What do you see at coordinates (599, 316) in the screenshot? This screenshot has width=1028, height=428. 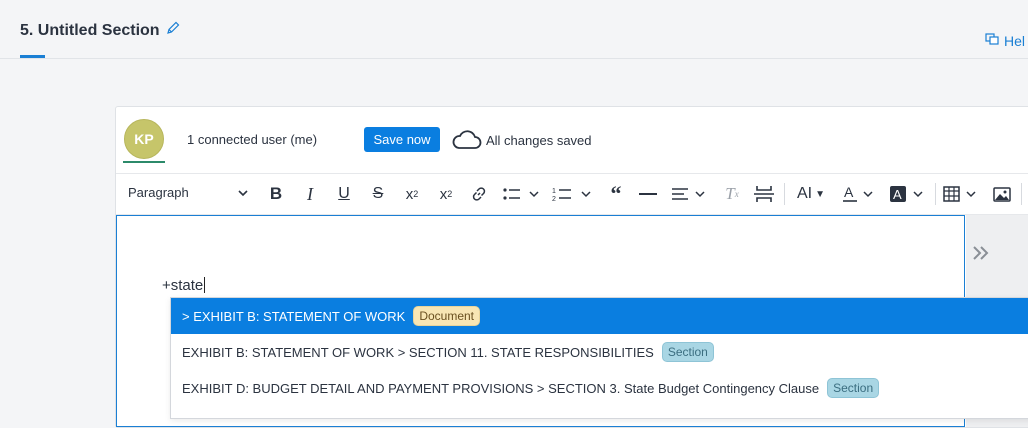 I see `suggestion-item: > EXHIBIT B: STATEMENT OF WORK Document` at bounding box center [599, 316].